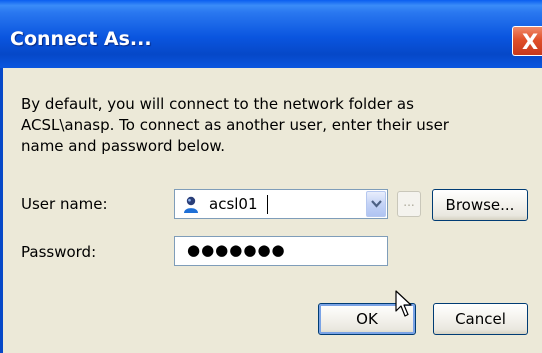 The height and width of the screenshot is (353, 542). I want to click on close-button: X, so click(527, 41).